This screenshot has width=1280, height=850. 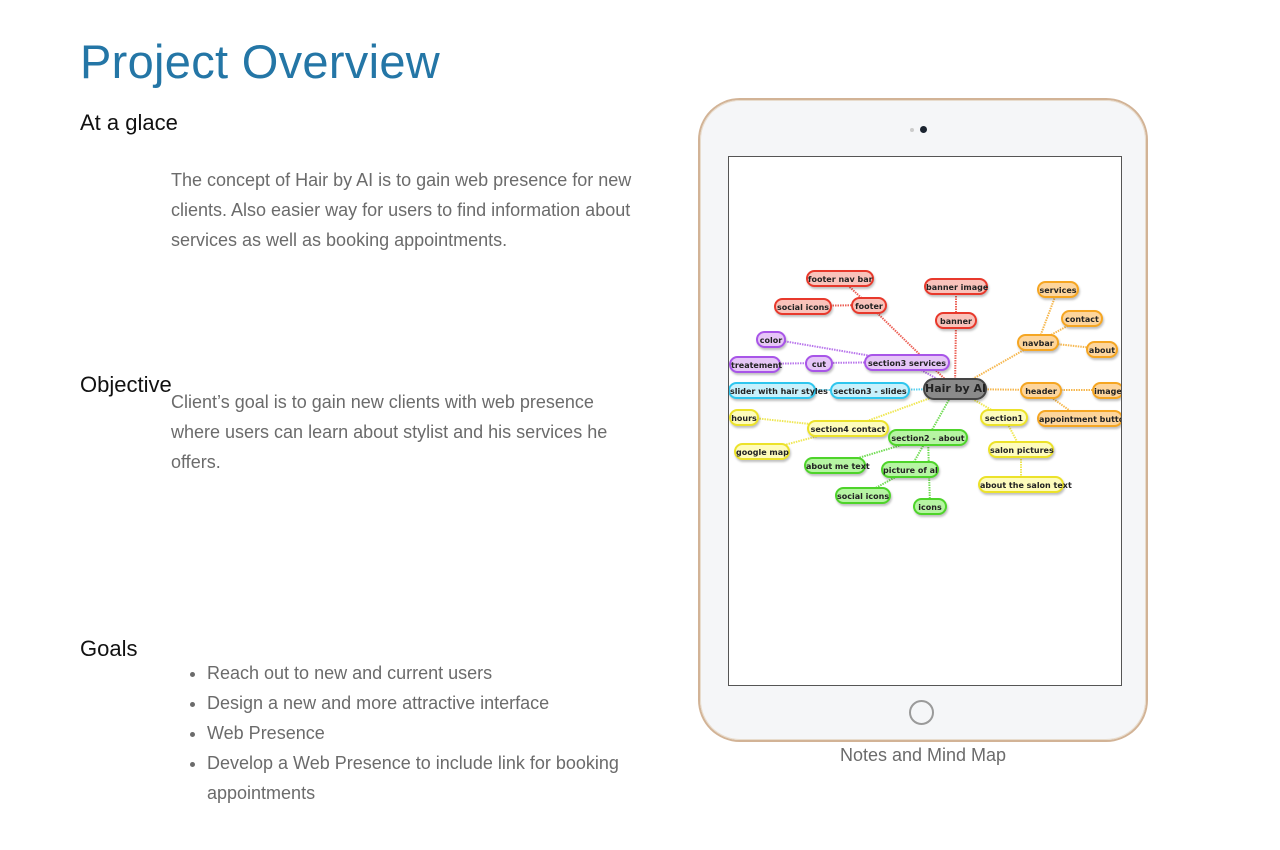 I want to click on mind-map-node: services, so click(x=1058, y=289).